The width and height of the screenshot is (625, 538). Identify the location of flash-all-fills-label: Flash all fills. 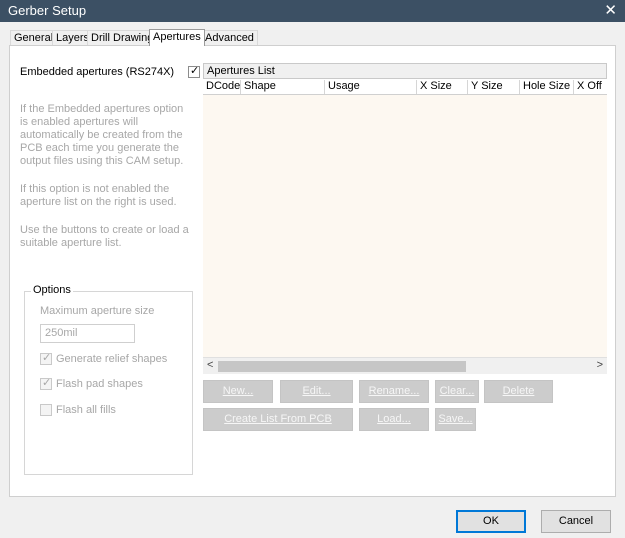
(86, 410).